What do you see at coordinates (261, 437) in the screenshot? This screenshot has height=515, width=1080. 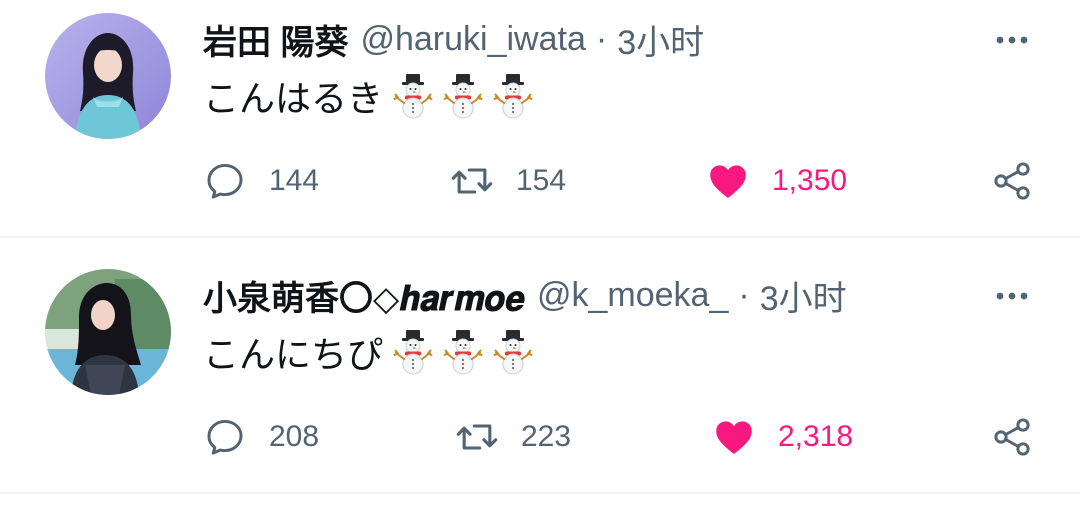 I see `reply-button: 208` at bounding box center [261, 437].